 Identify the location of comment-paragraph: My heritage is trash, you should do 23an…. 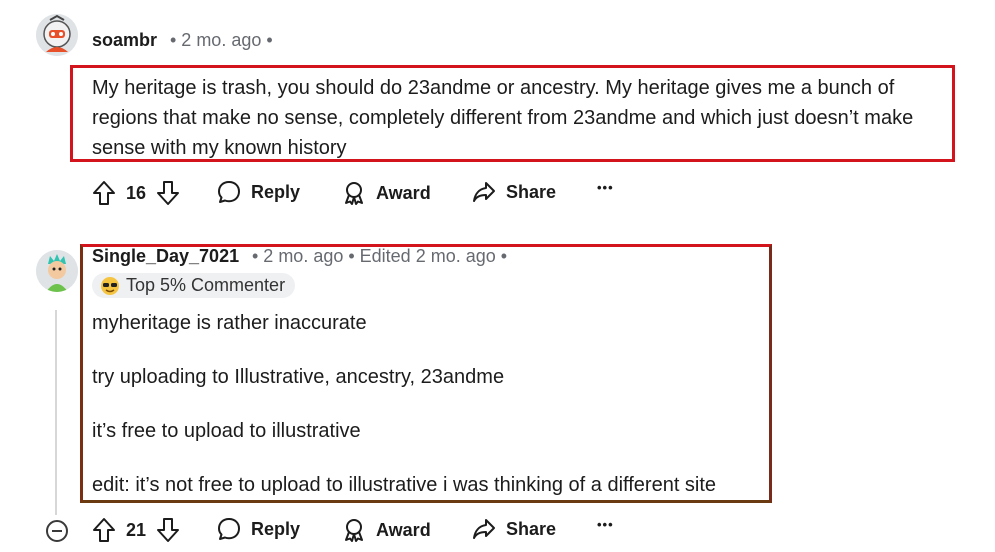
(503, 118).